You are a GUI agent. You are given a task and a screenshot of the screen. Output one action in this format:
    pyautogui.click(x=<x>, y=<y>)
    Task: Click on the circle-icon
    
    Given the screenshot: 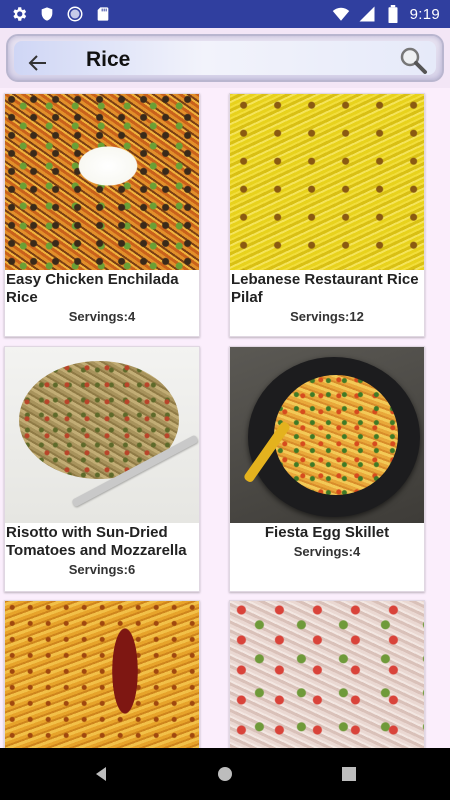 What is the action you would take?
    pyautogui.click(x=75, y=14)
    